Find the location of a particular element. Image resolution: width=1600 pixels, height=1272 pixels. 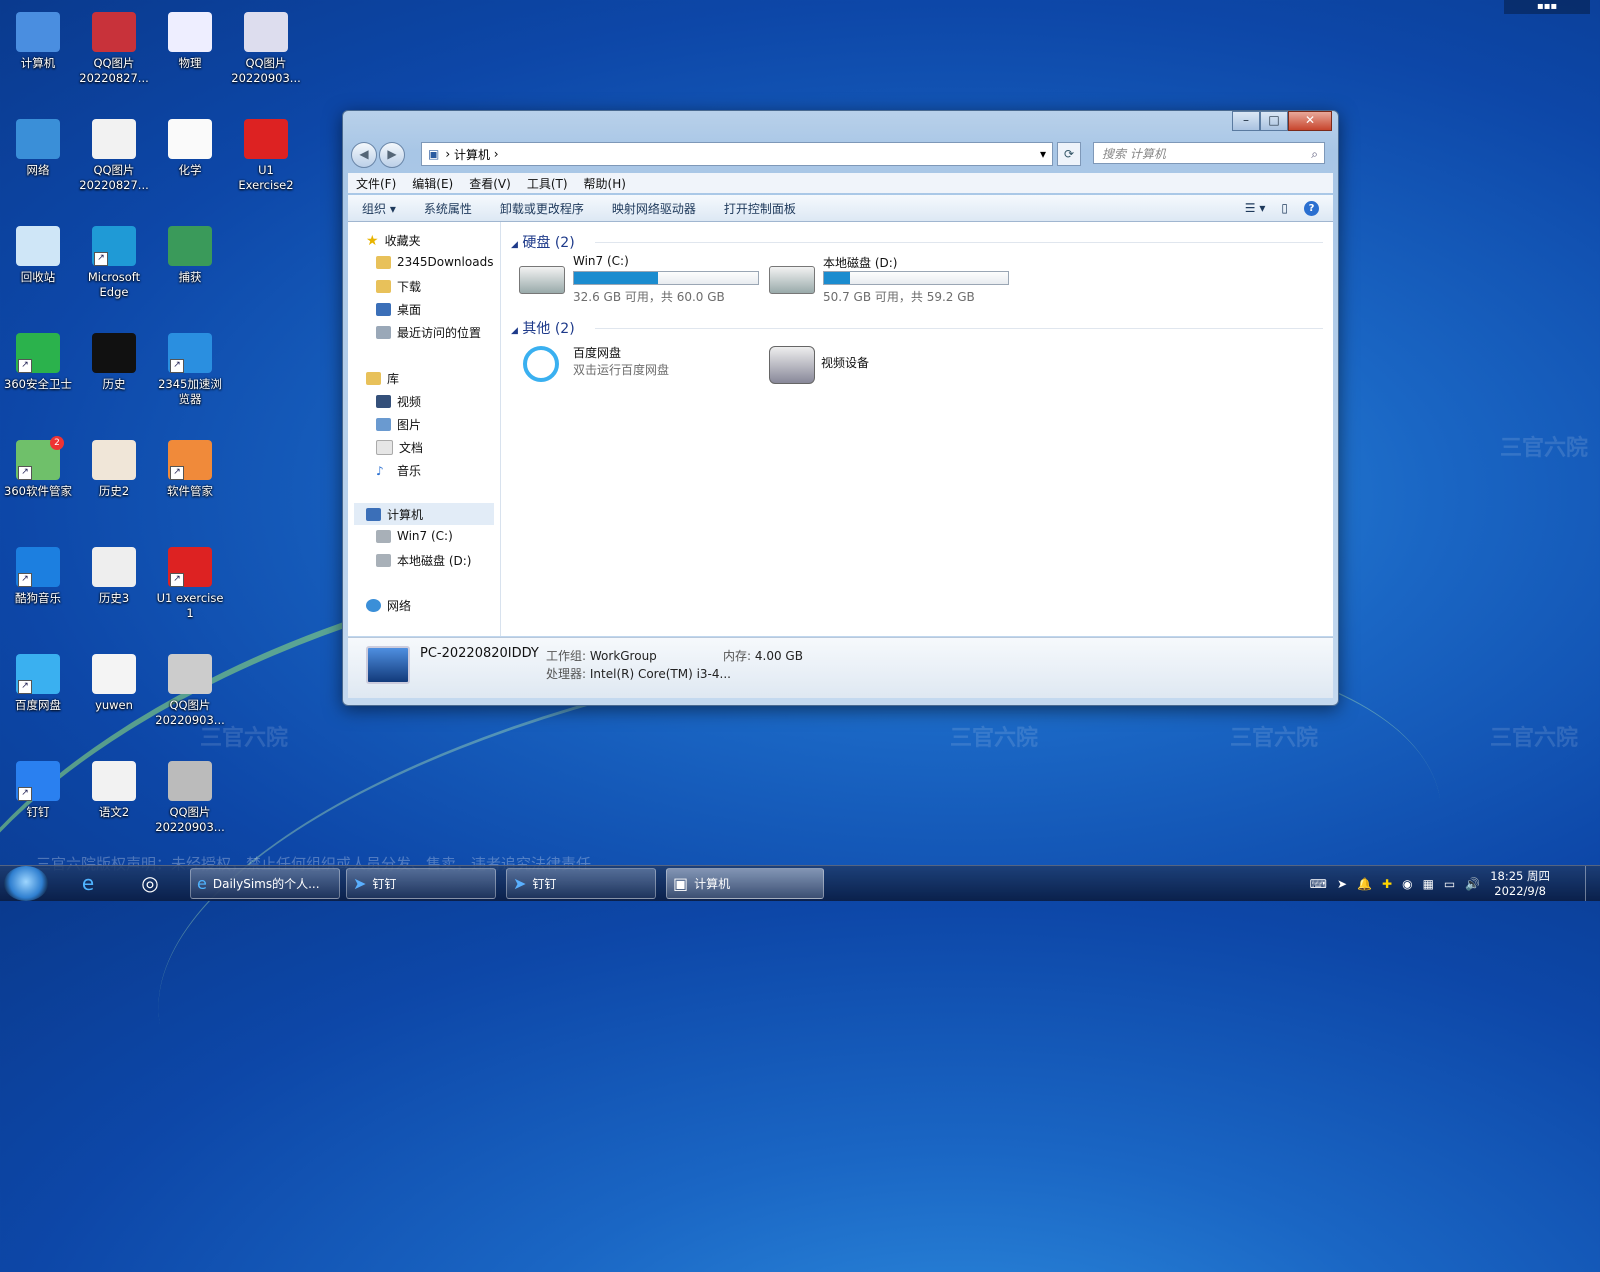

menu-help: 帮助(H) is located at coordinates (605, 183).